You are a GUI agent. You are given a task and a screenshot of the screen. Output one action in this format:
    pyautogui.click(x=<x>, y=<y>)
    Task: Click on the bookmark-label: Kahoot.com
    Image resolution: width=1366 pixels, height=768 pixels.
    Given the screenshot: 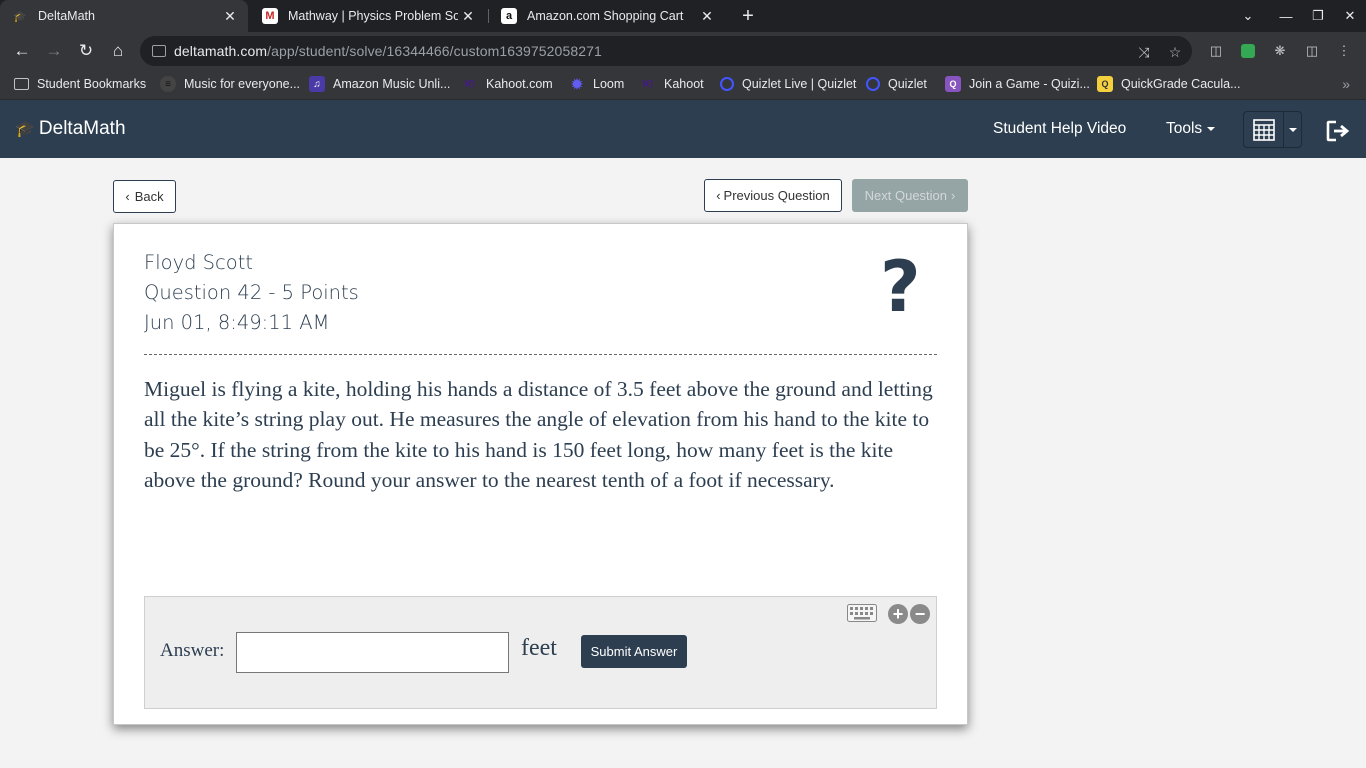 What is the action you would take?
    pyautogui.click(x=519, y=84)
    